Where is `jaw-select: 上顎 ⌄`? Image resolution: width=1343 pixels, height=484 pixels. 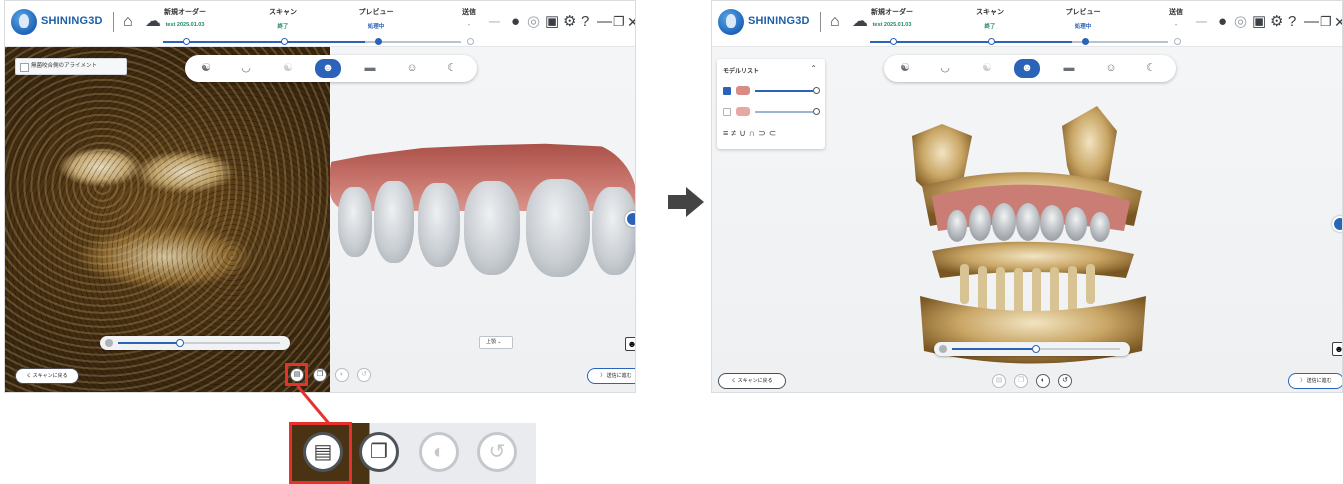
jaw-select: 上顎 ⌄ is located at coordinates (496, 342).